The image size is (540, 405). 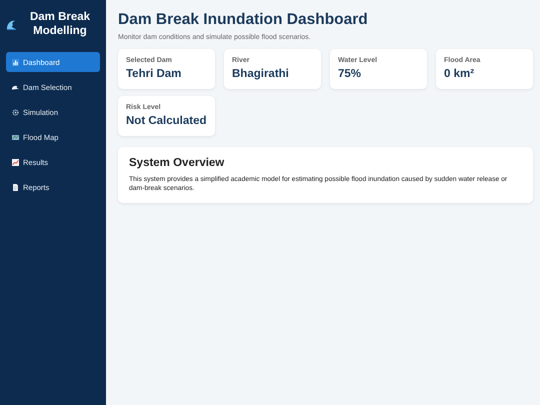 What do you see at coordinates (15, 112) in the screenshot?
I see `gear-icon` at bounding box center [15, 112].